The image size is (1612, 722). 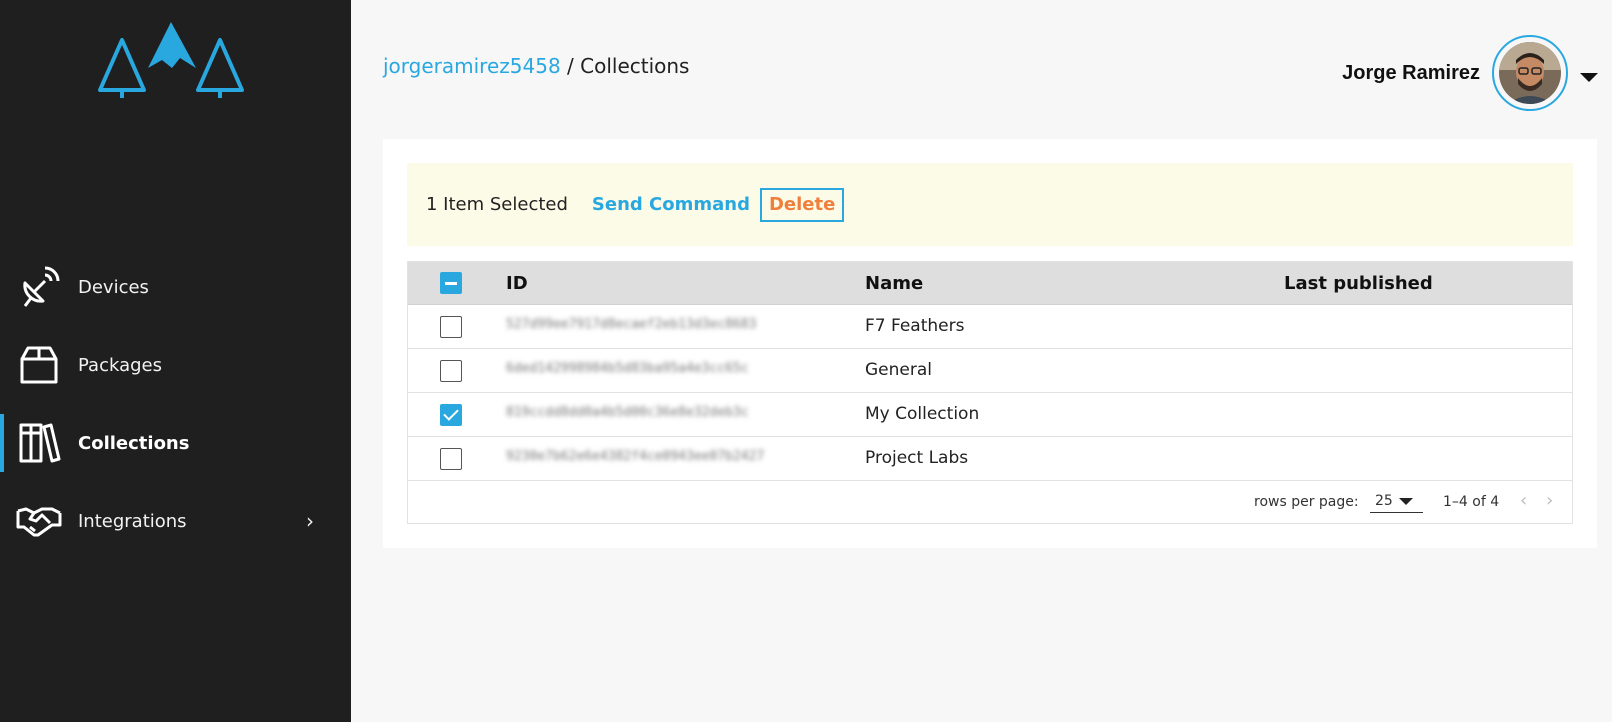 I want to click on sidebar-item-packages: Packages, so click(x=175, y=365).